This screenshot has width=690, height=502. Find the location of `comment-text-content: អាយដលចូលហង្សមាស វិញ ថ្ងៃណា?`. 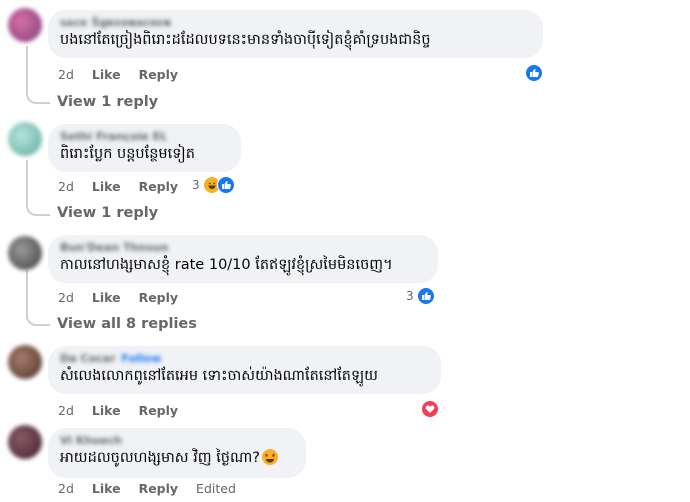

comment-text-content: អាយដលចូលហង្សមាស វិញ ថ្ងៃណា? is located at coordinates (160, 458).